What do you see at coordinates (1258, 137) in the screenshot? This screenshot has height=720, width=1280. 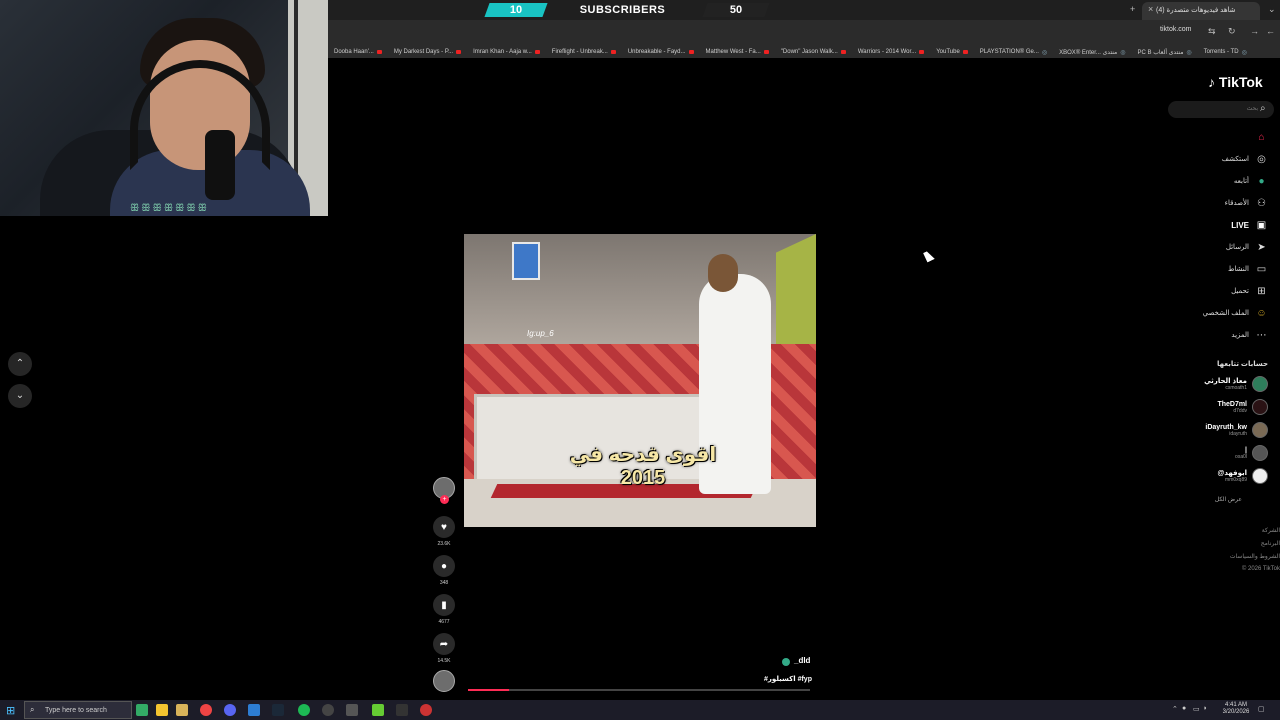 I see `sidebar-item-home: ⌂` at bounding box center [1258, 137].